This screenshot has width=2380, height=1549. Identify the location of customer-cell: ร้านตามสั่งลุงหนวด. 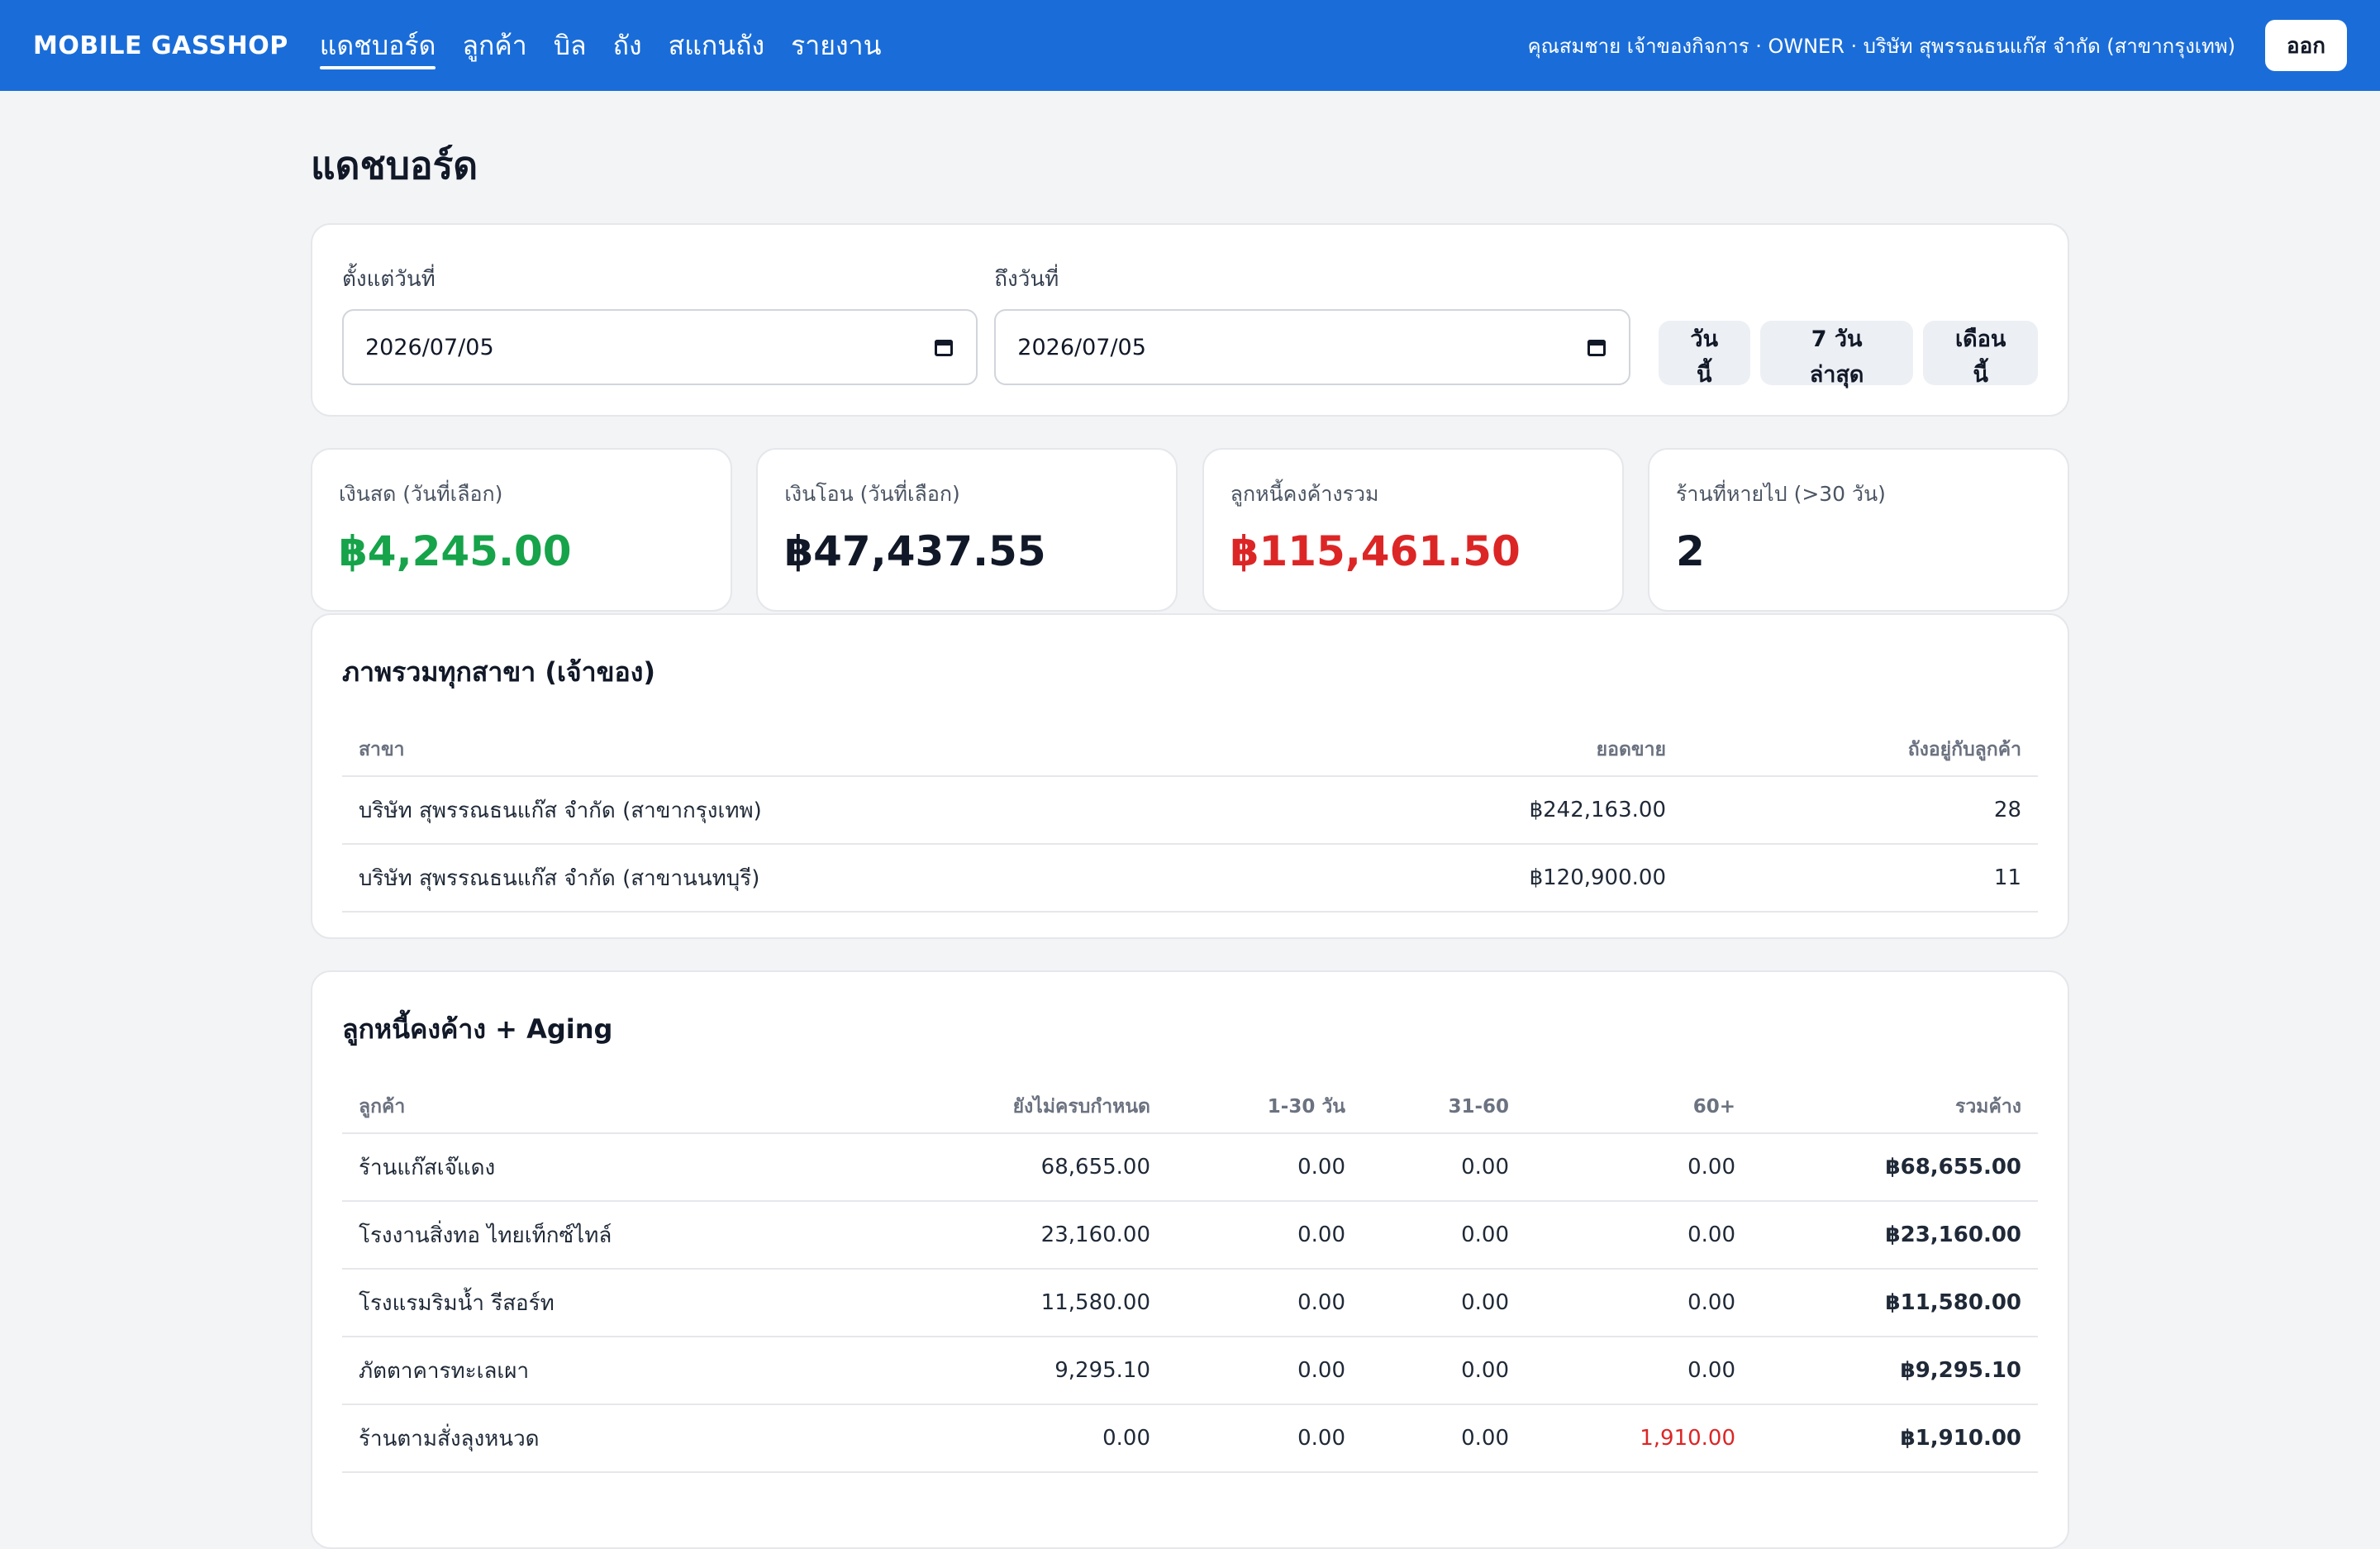
(605, 1438).